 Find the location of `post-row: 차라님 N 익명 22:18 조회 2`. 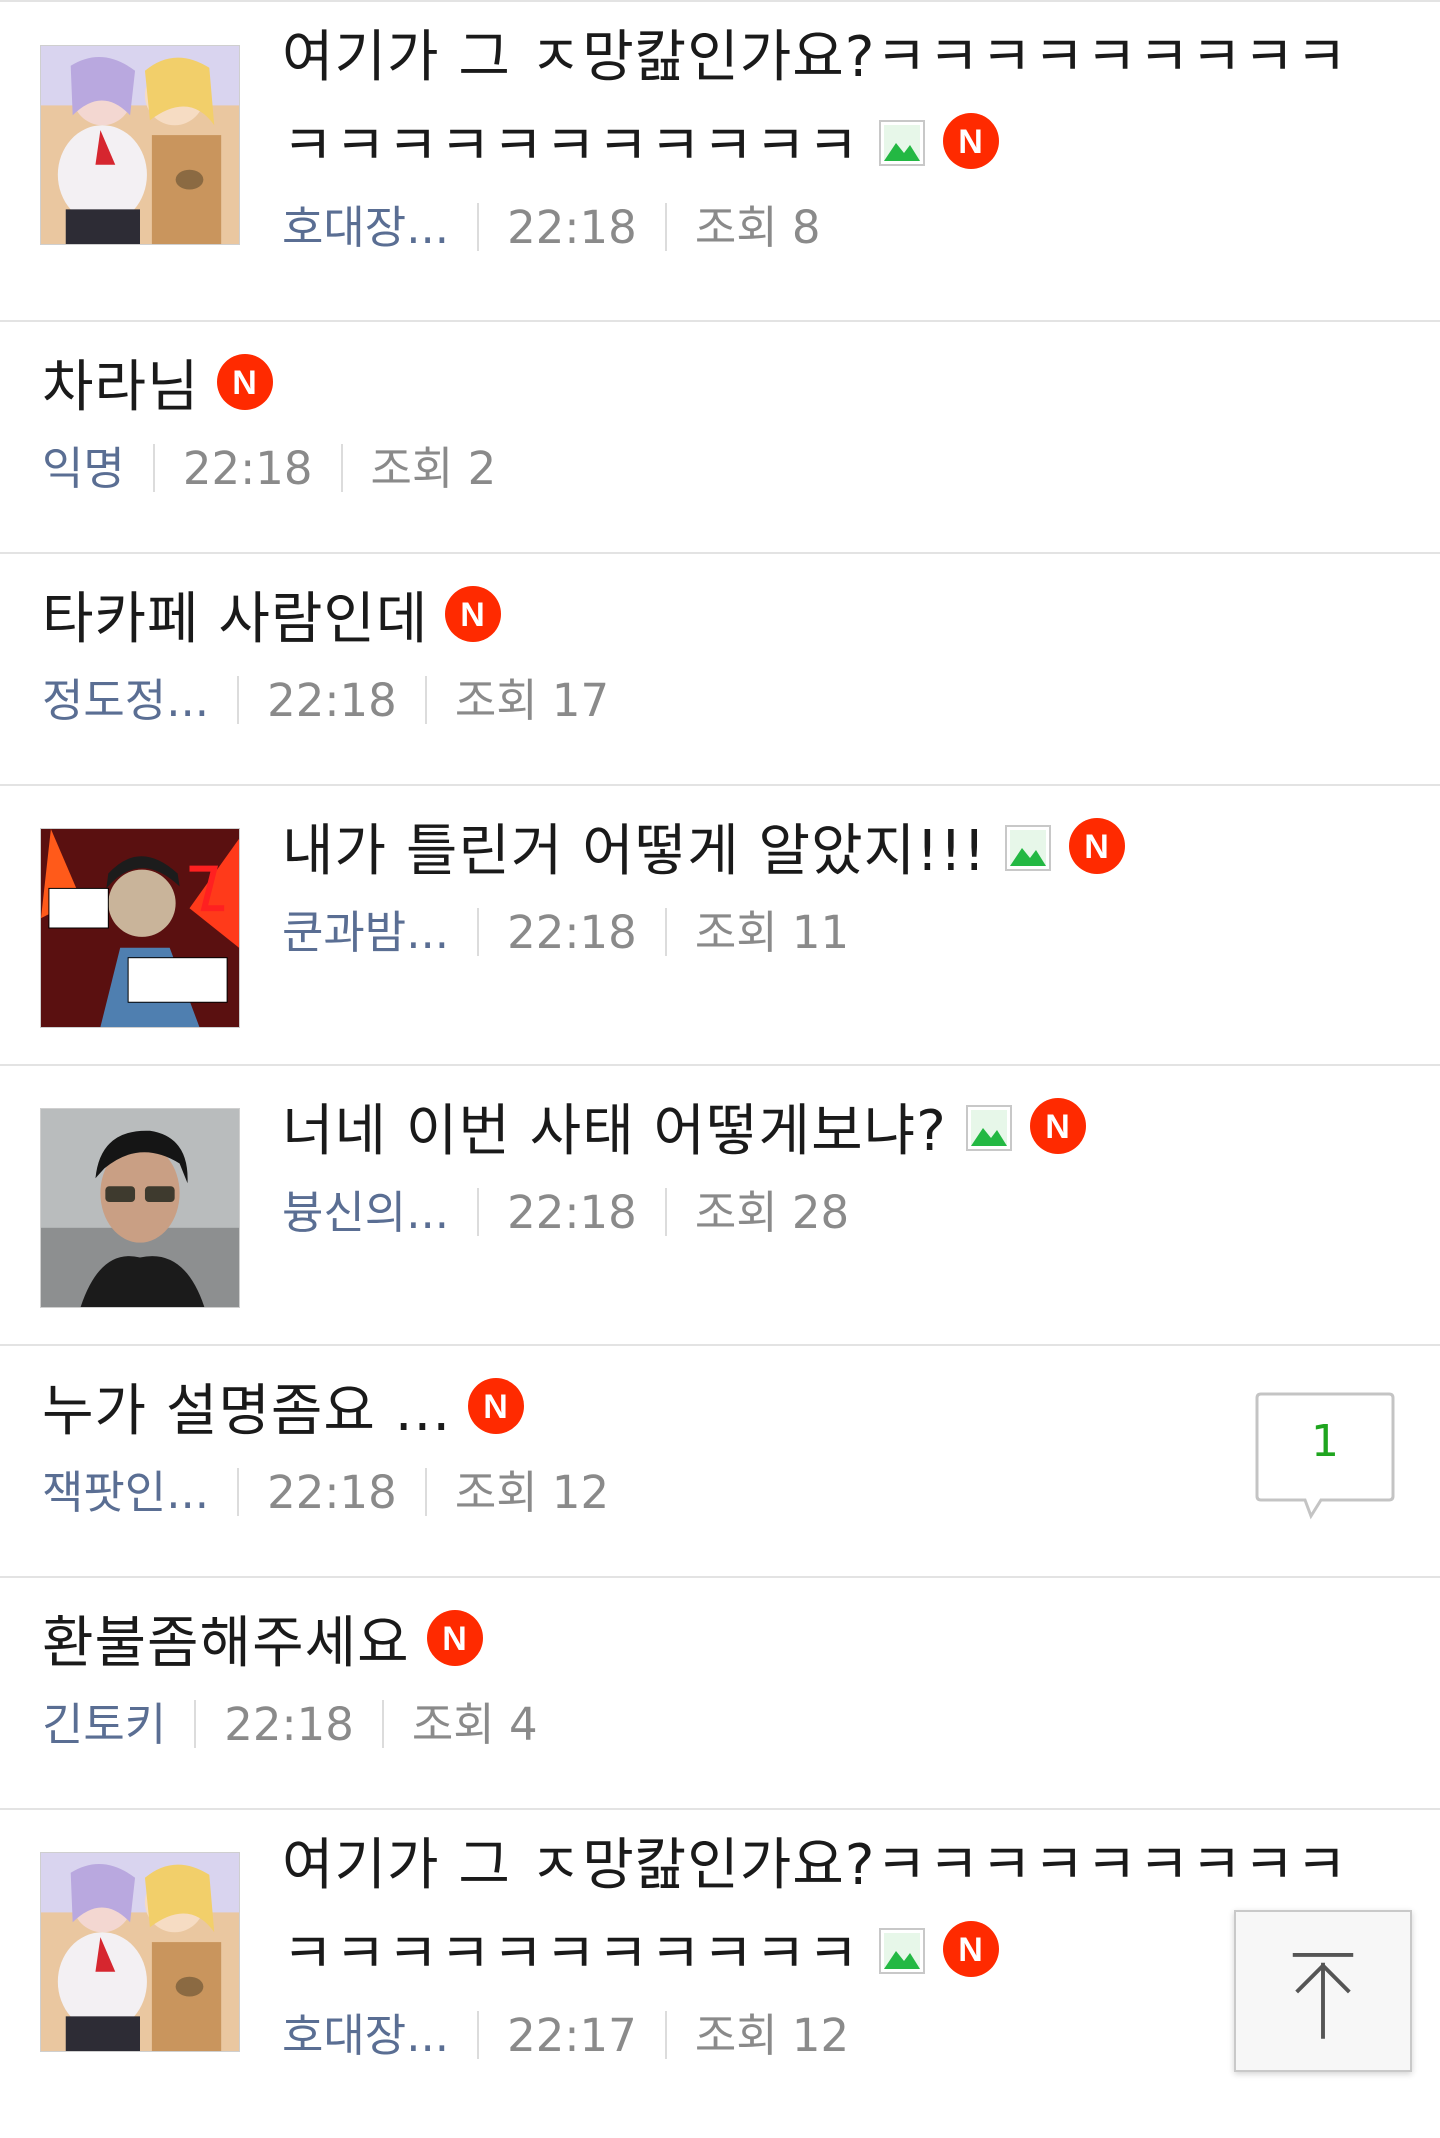

post-row: 차라님 N 익명 22:18 조회 2 is located at coordinates (720, 436).